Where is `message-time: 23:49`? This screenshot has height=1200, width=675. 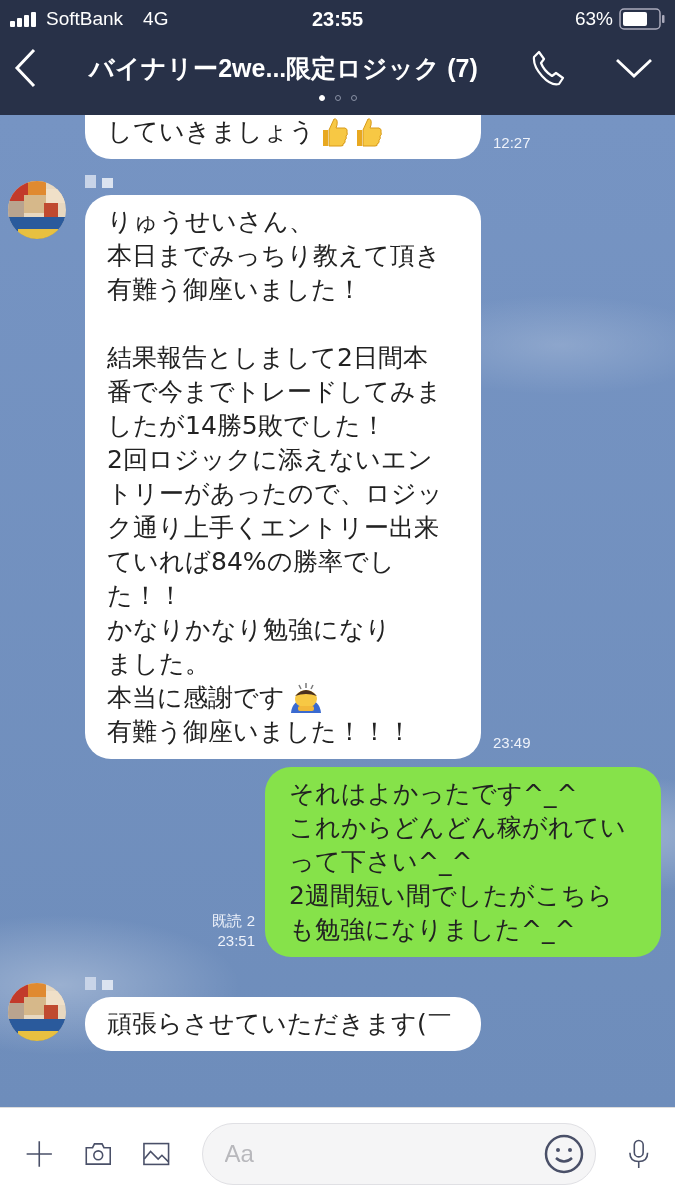
message-time: 23:49 is located at coordinates (512, 743).